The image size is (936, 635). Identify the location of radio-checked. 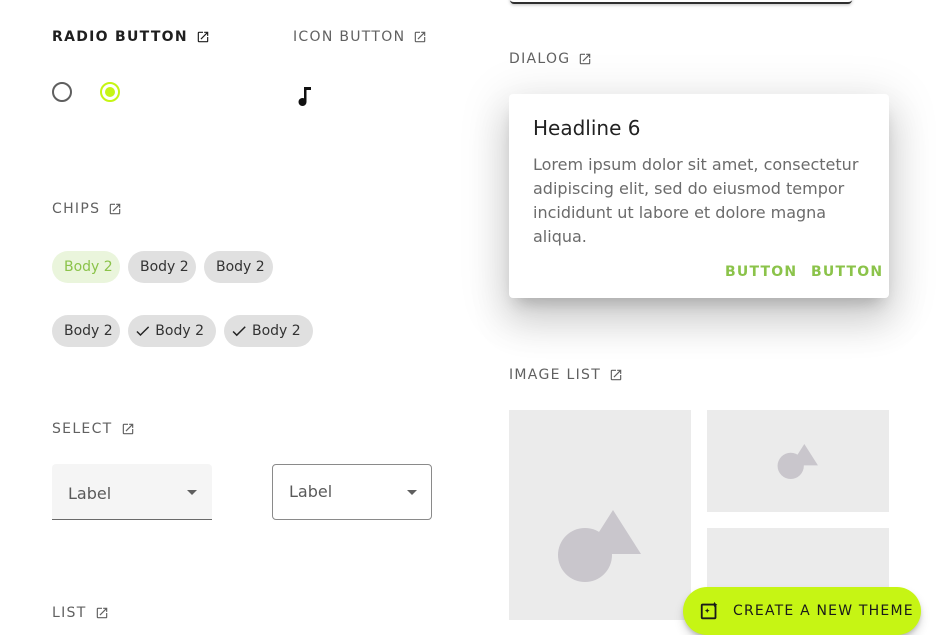
(110, 92).